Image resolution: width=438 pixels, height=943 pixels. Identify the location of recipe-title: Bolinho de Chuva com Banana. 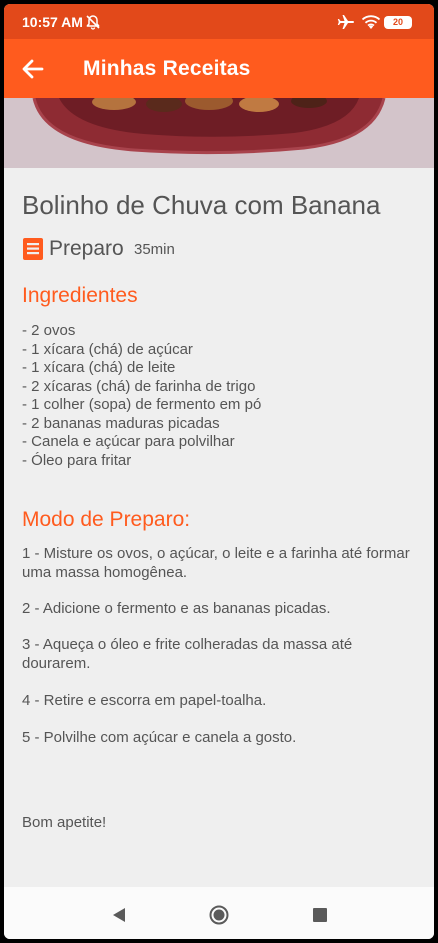
(201, 205).